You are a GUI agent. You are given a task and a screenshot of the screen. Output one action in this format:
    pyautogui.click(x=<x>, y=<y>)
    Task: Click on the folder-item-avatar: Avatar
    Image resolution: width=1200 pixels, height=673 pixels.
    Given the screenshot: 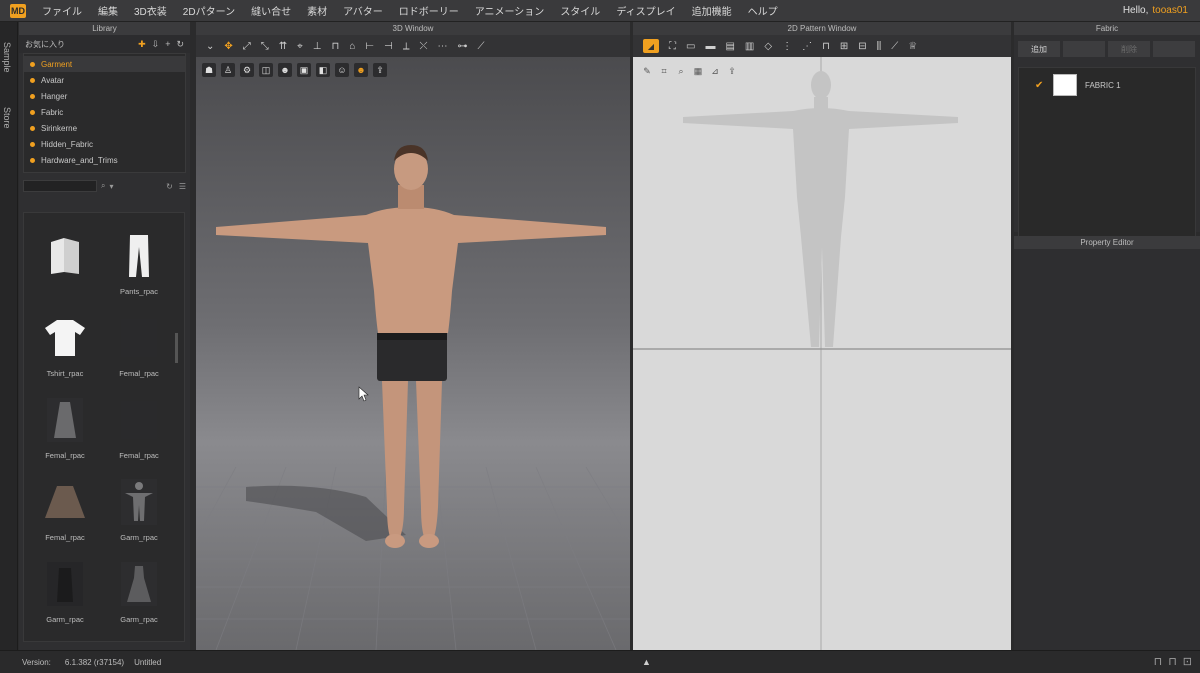 What is the action you would take?
    pyautogui.click(x=104, y=80)
    